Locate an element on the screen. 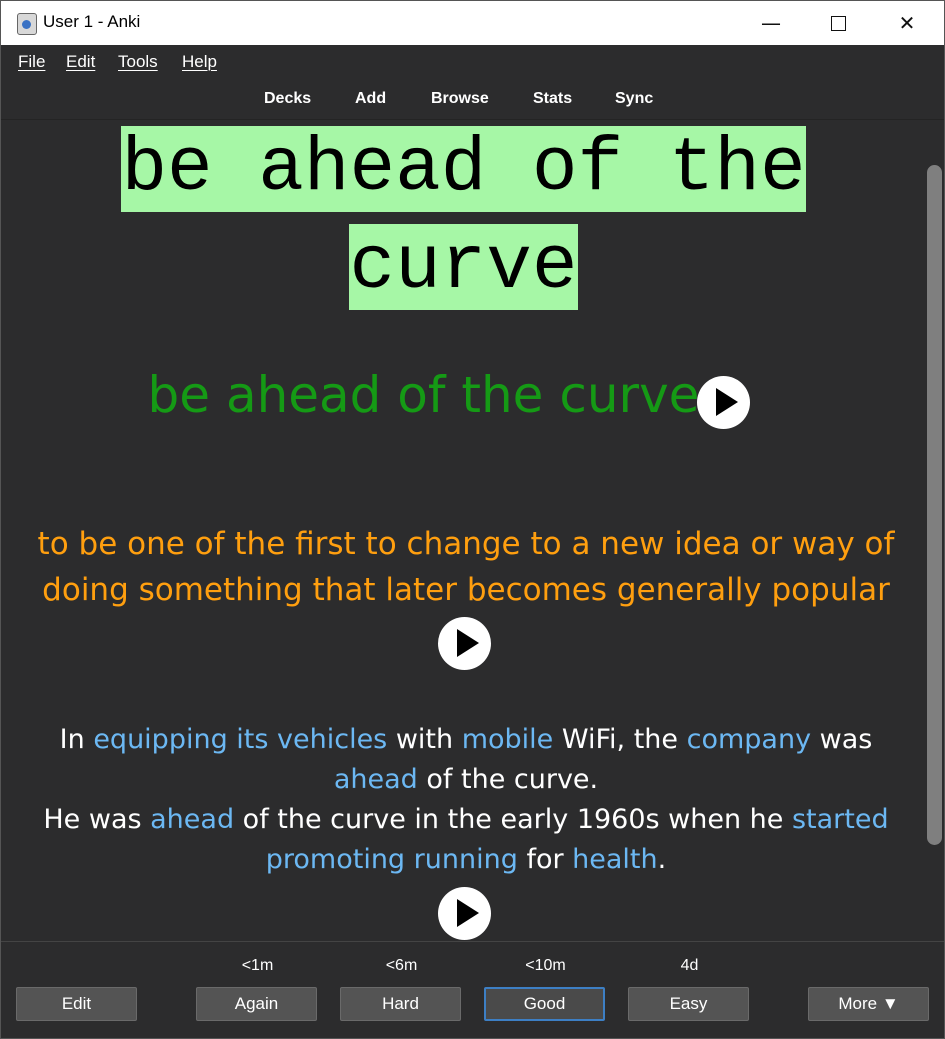 The image size is (945, 1039). menu-bar: File Edit Tools Help is located at coordinates (472, 61).